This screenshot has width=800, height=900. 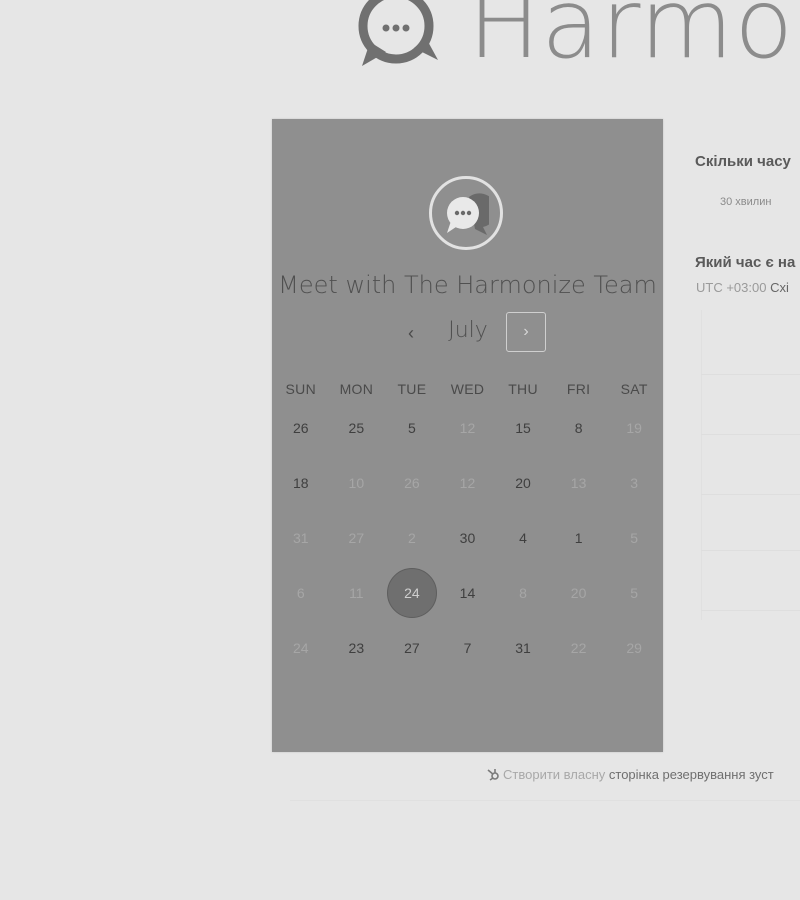 I want to click on calendar-week-row: 31 27 2 30 4 1 5, so click(x=467, y=537).